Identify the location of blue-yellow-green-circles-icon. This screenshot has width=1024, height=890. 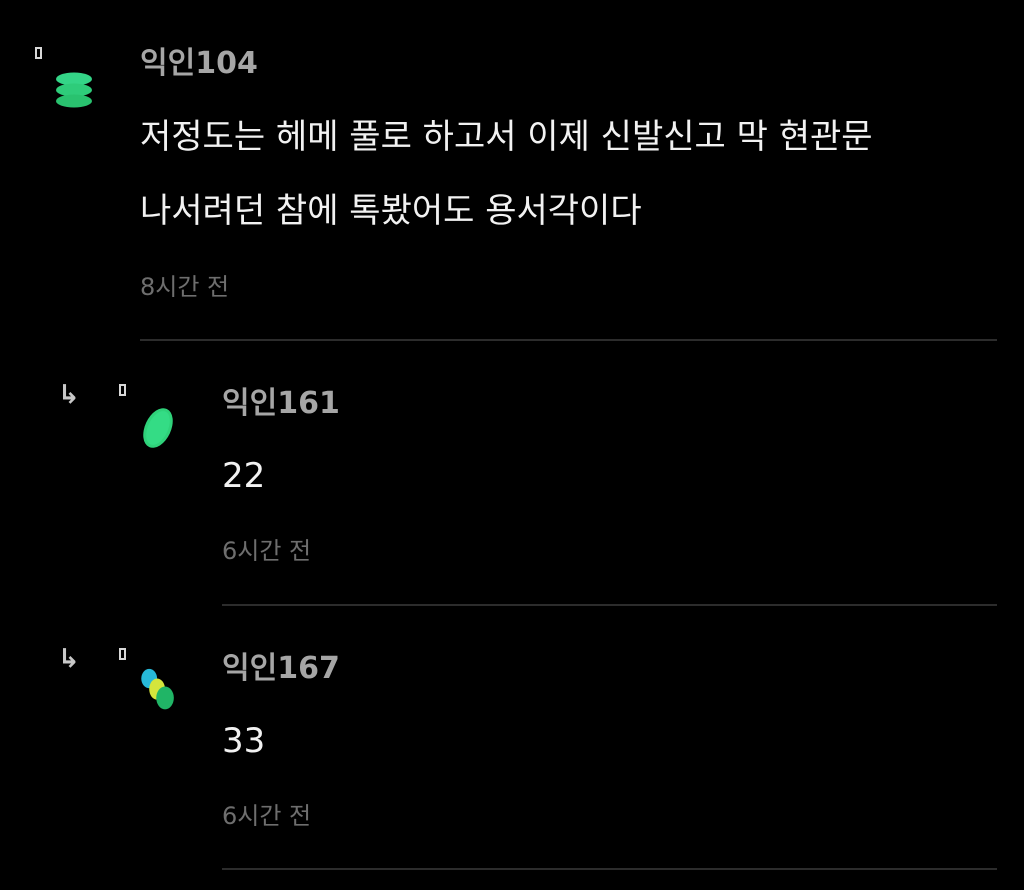
(157, 689).